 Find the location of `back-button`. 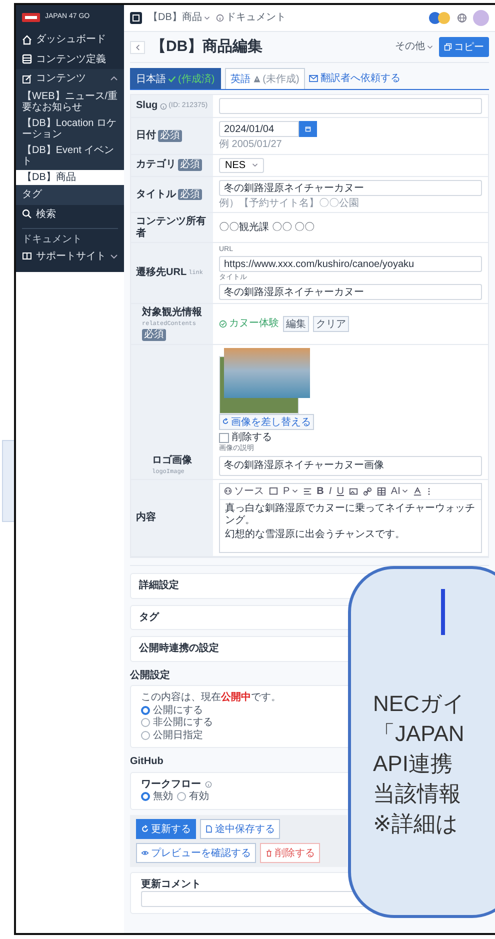

back-button is located at coordinates (137, 47).